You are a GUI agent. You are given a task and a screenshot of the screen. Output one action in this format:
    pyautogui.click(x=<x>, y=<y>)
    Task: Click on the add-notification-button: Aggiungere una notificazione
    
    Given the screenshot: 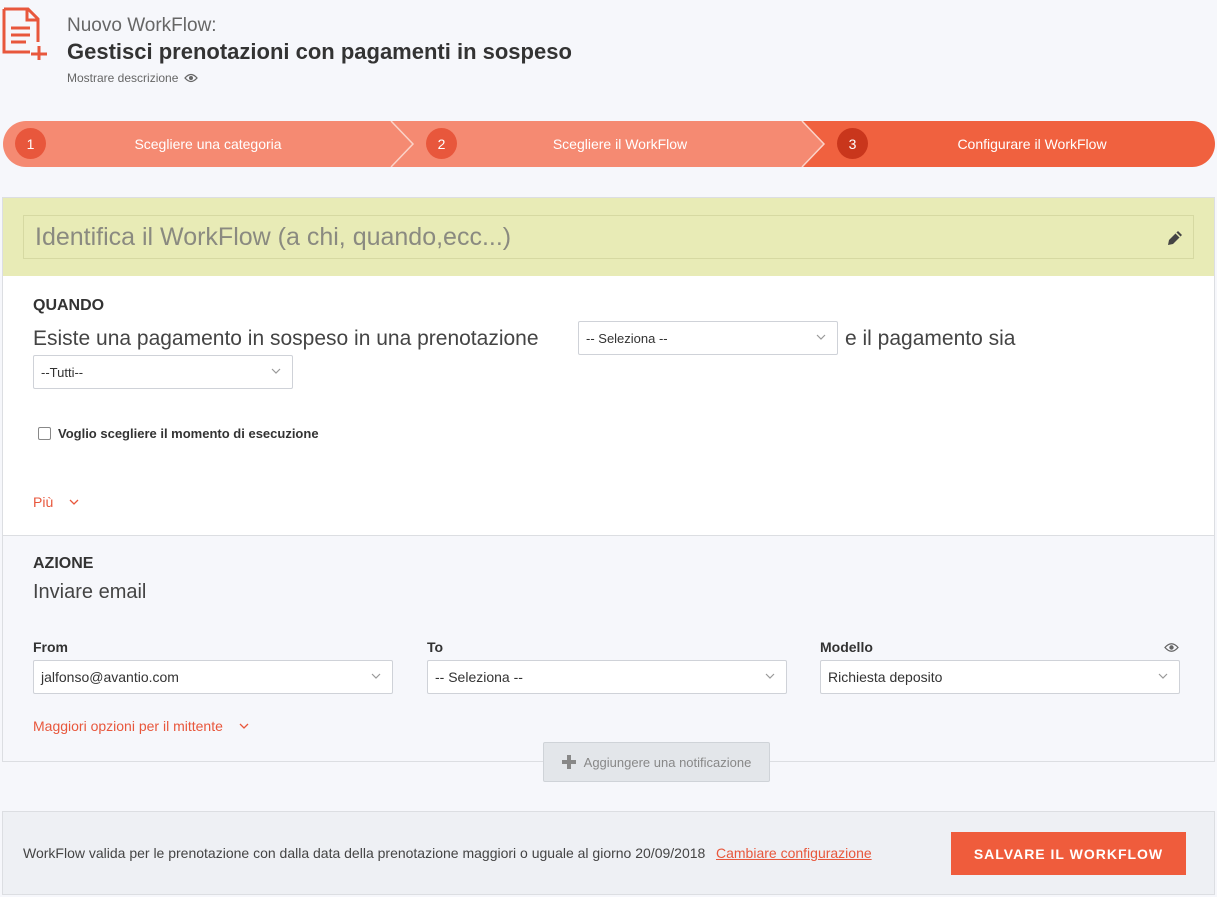 What is the action you would take?
    pyautogui.click(x=656, y=762)
    